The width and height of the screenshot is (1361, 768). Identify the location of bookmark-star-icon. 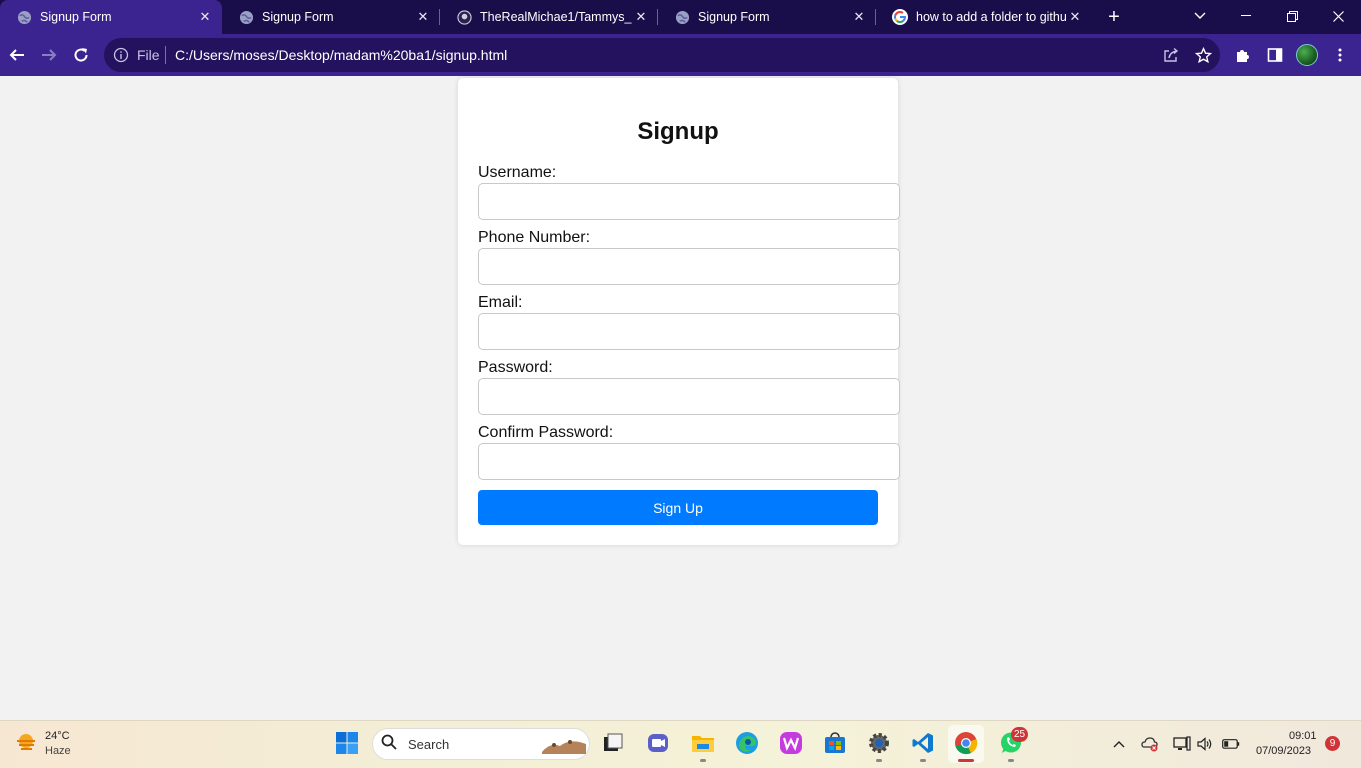
(1203, 55).